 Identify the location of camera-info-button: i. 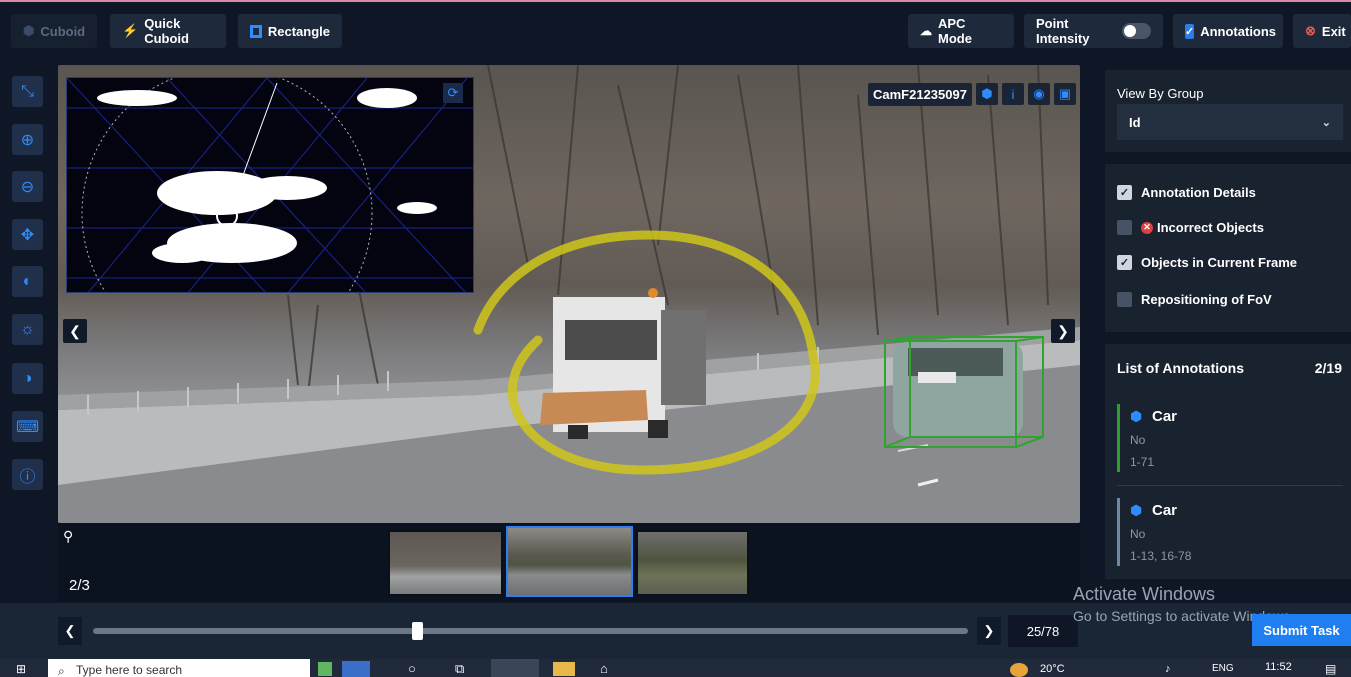
(1012, 94).